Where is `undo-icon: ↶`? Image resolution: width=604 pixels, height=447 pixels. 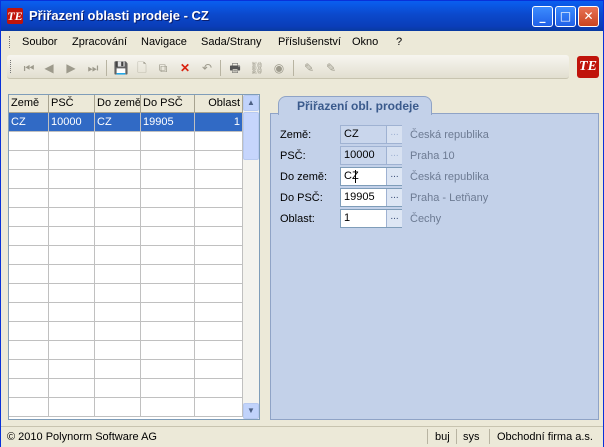 undo-icon: ↶ is located at coordinates (207, 68).